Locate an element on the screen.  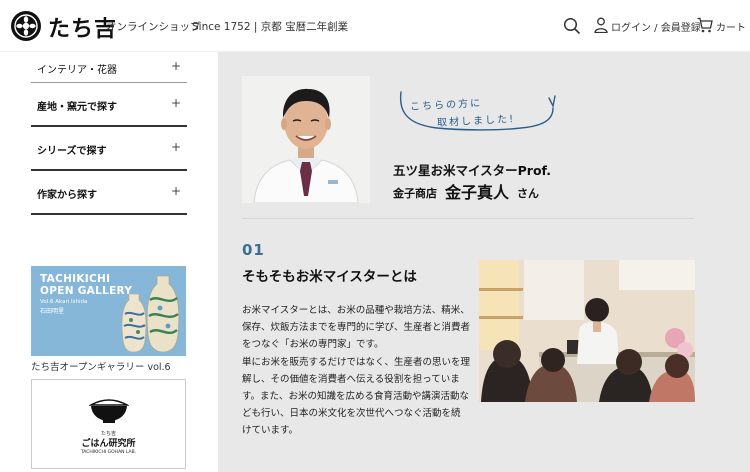
gohan-title: ごはん研究所 is located at coordinates (108, 444).